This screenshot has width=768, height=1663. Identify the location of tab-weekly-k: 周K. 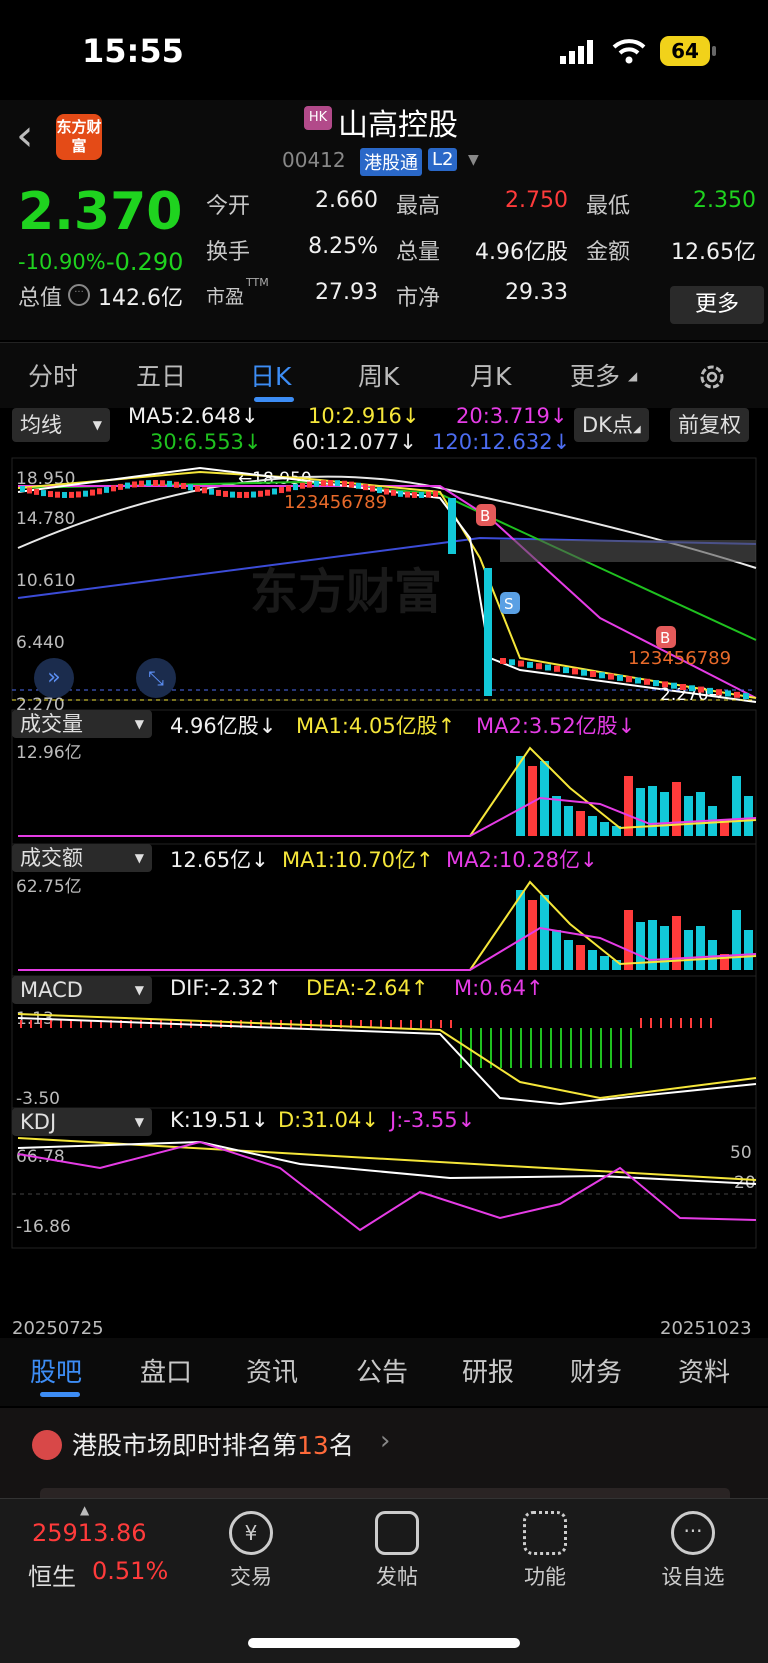
(378, 375).